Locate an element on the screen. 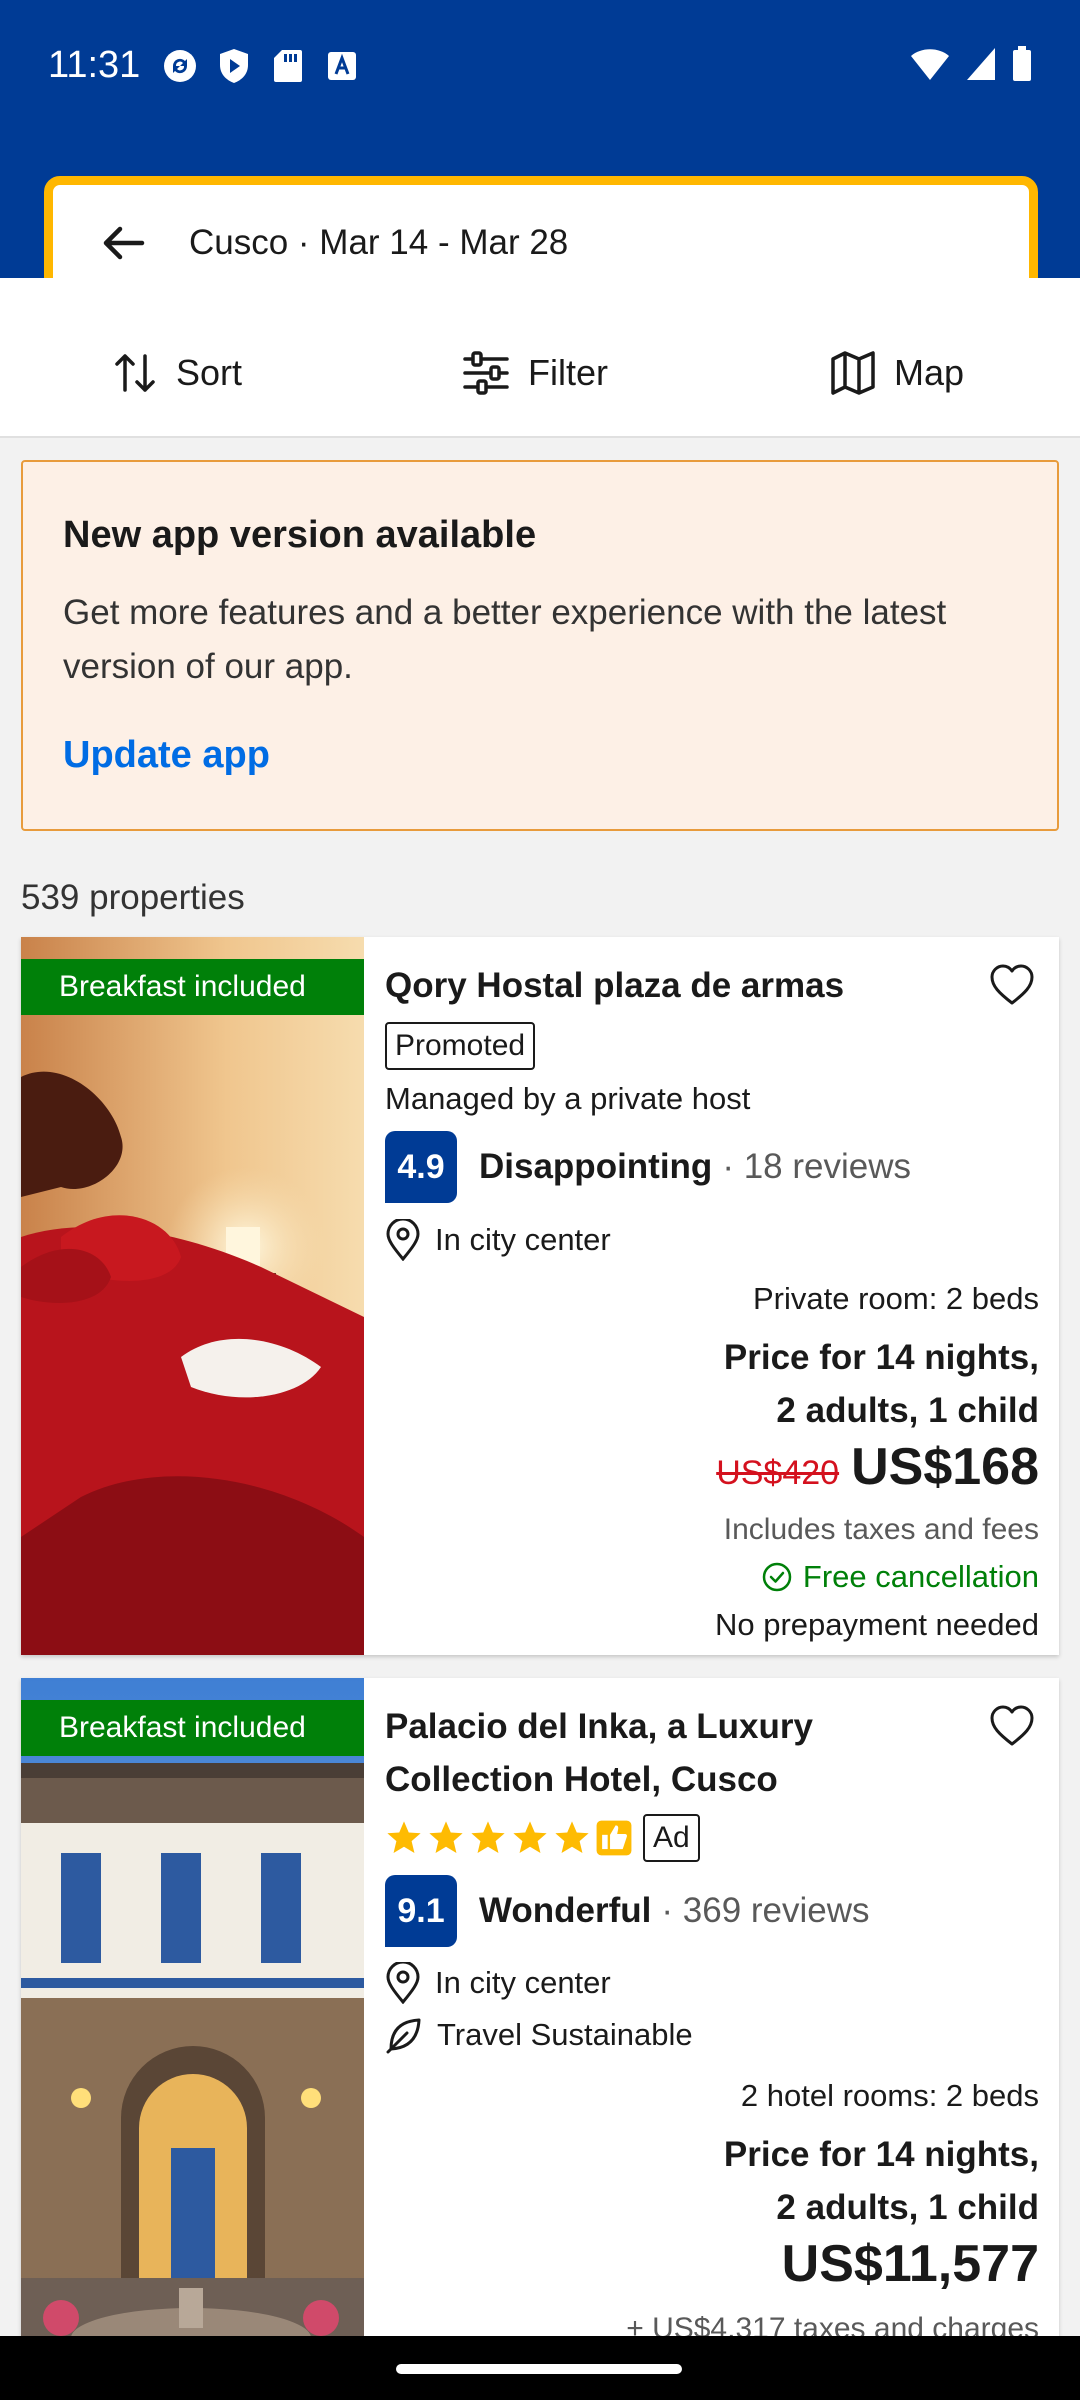  review-count: · 18 reviews is located at coordinates (816, 1166).